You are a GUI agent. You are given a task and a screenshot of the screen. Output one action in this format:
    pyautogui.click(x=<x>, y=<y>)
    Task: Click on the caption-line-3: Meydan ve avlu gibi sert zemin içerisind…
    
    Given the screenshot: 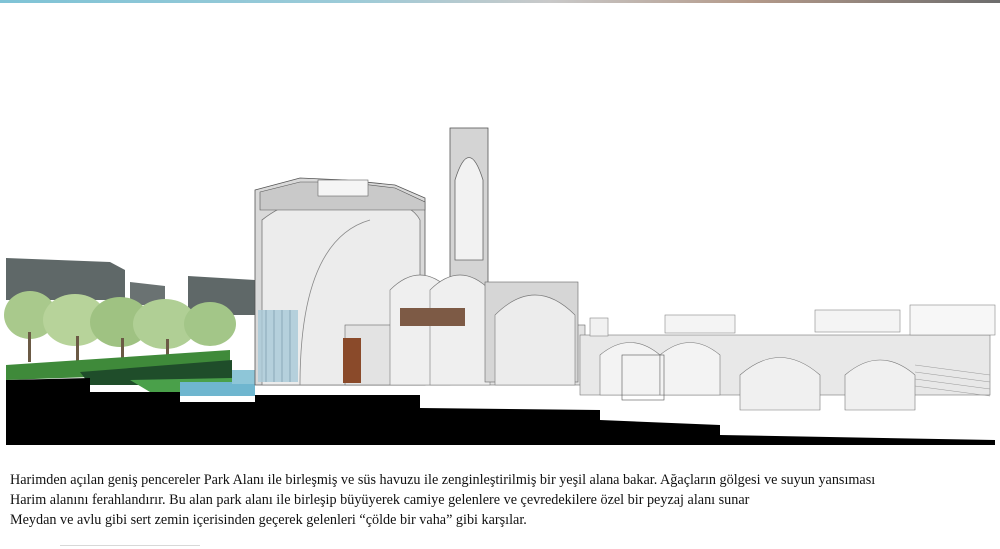 What is the action you would take?
    pyautogui.click(x=268, y=520)
    